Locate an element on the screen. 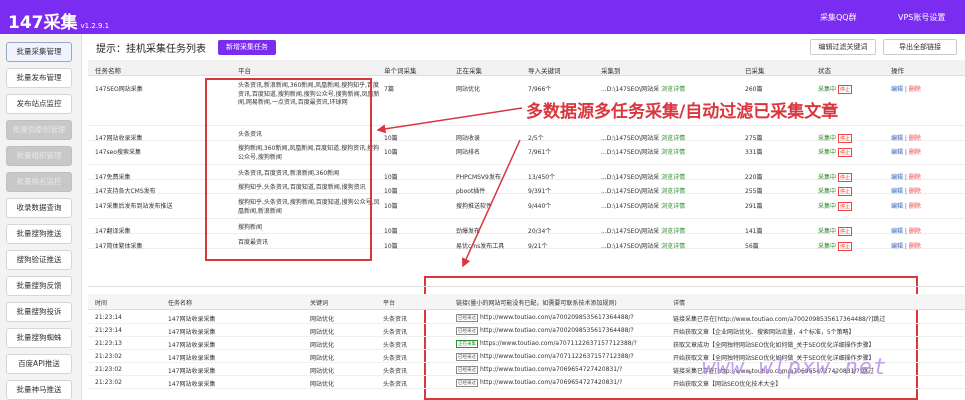 The width and height of the screenshot is (965, 400). log-col-link: 链接(量小的网站可能没有已配，如需要可联系技术添加规则) is located at coordinates (536, 303).